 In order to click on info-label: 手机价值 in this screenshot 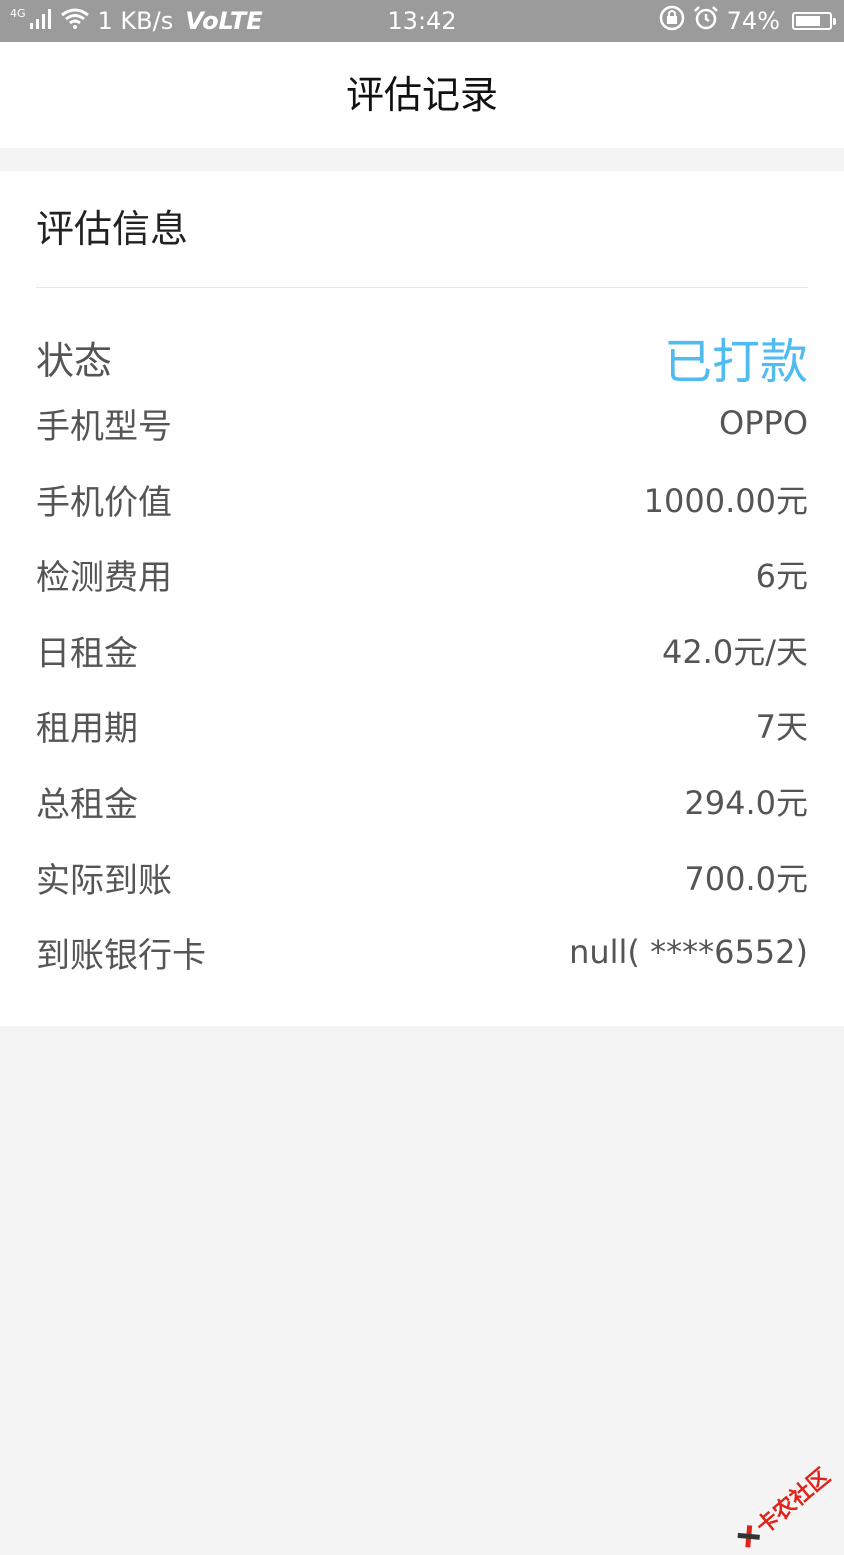, I will do `click(104, 502)`.